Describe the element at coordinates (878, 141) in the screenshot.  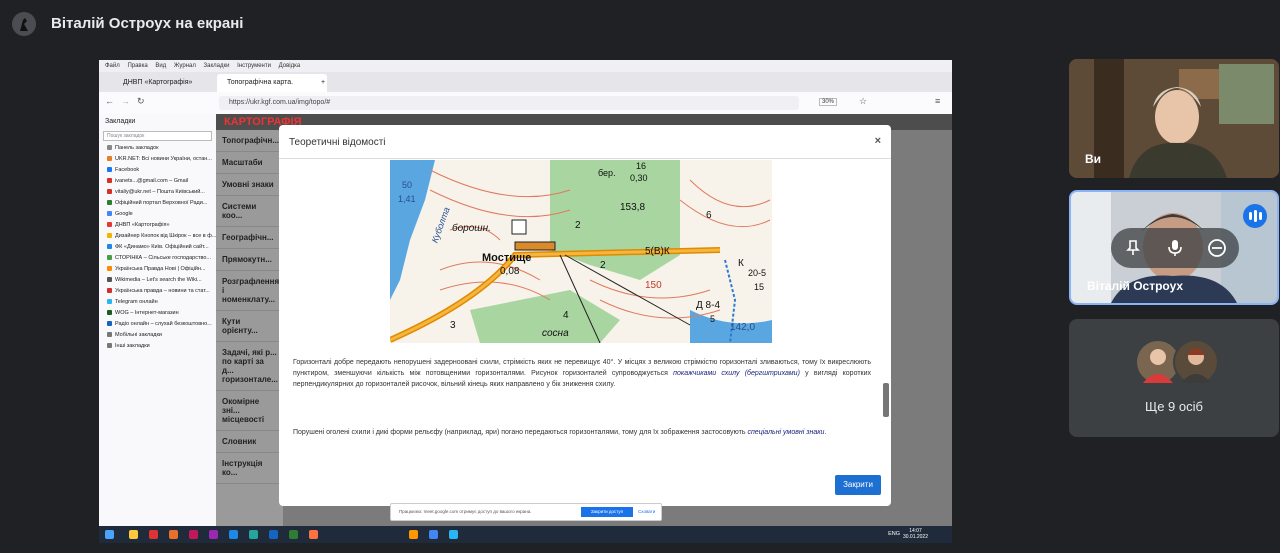
I see `close-icon: ×` at that location.